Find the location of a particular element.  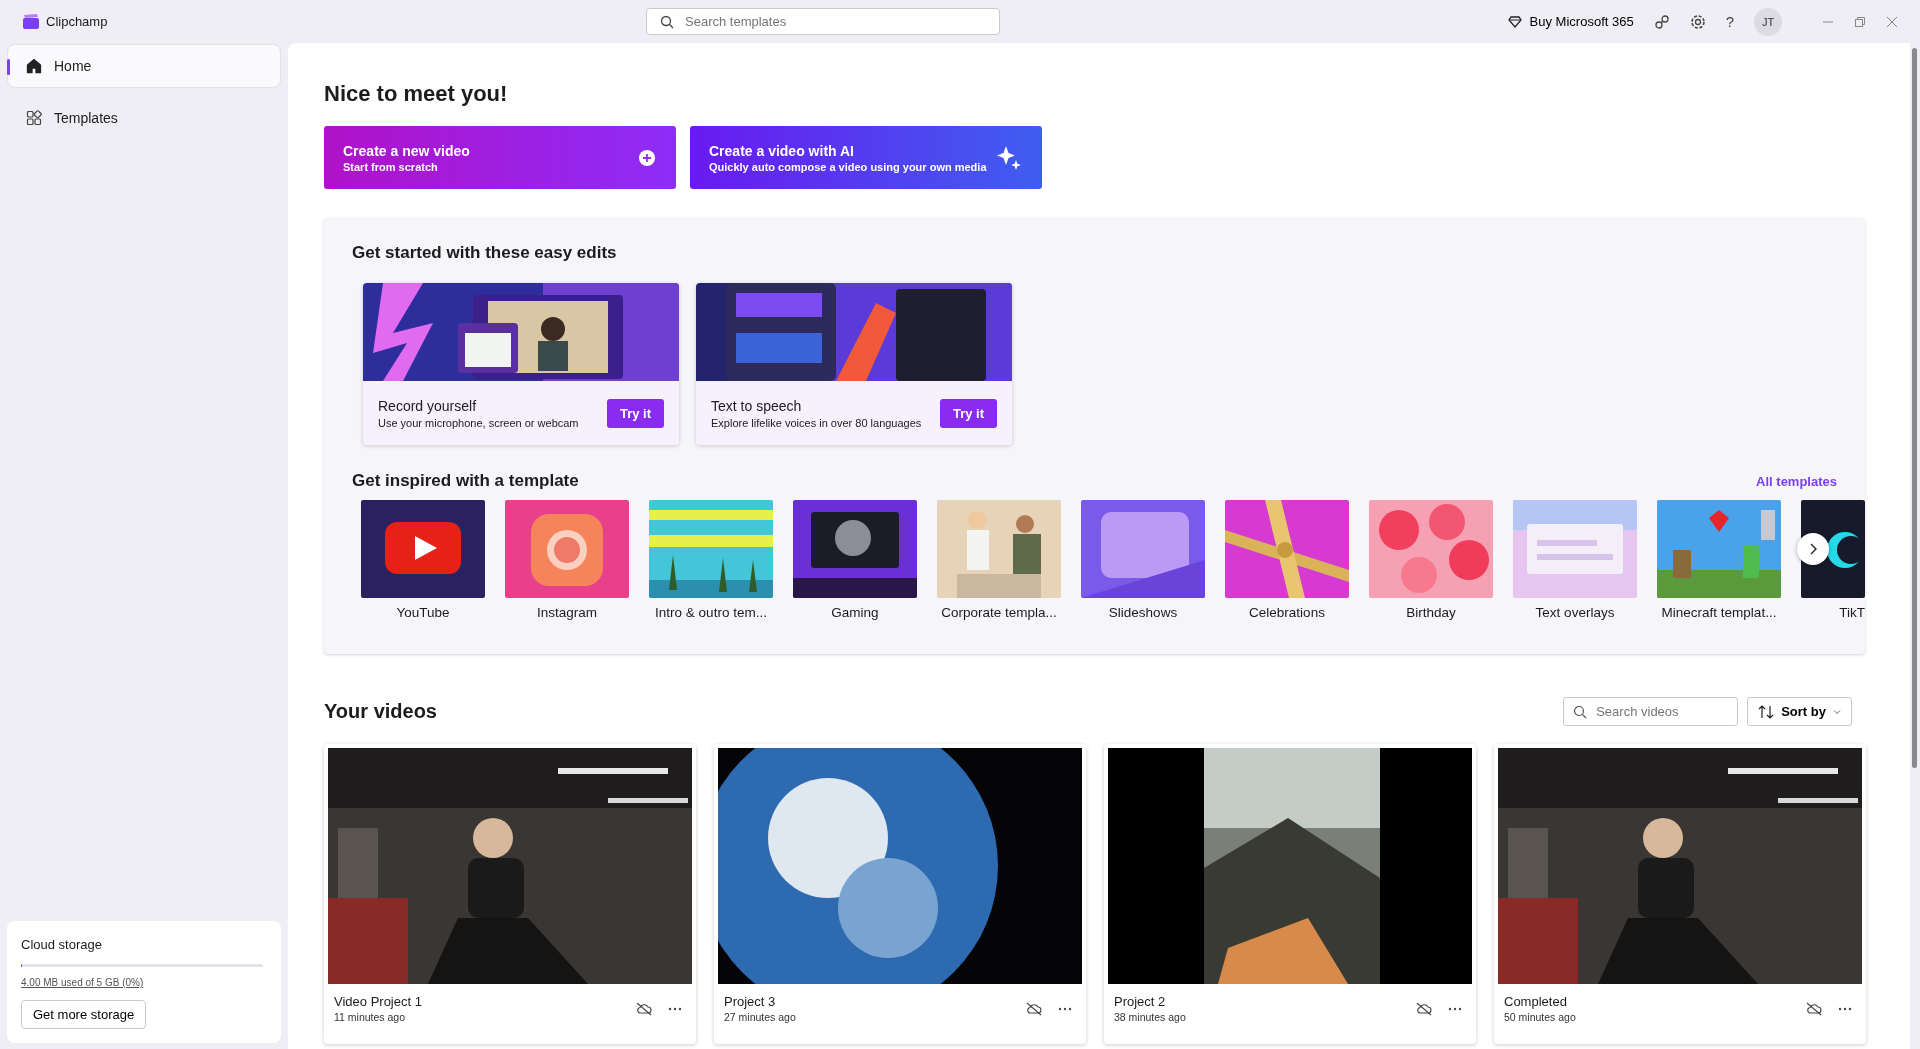

greeting-heading: Nice to meet you! is located at coordinates (416, 94).